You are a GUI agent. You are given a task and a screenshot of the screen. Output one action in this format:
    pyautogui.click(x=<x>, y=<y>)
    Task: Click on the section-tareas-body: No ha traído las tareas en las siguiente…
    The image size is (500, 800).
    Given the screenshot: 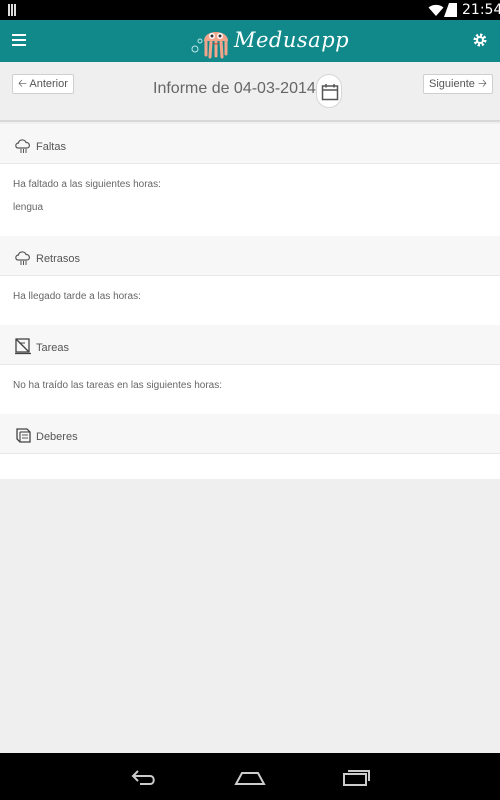 What is the action you would take?
    pyautogui.click(x=250, y=389)
    